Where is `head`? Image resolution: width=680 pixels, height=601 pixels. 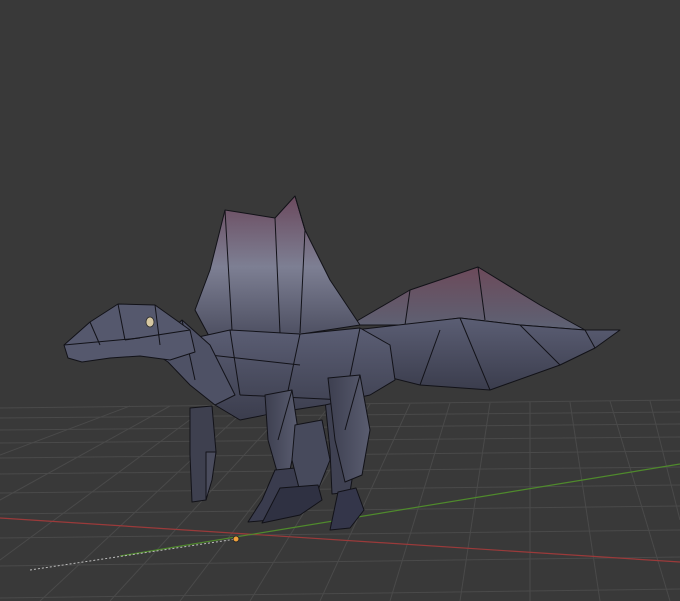 head is located at coordinates (129, 333).